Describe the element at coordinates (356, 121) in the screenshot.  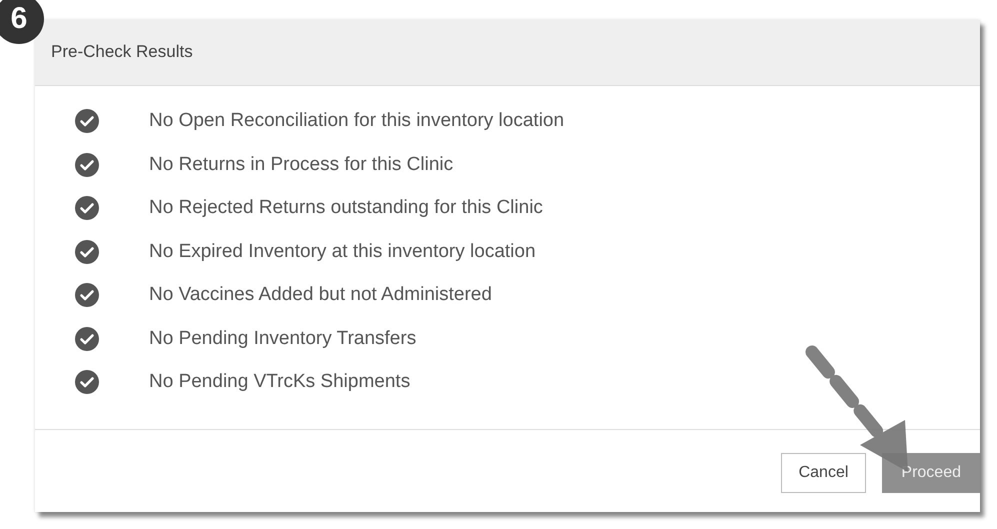
I see `check-result-text: No Open Reconciliation for this inventory location` at that location.